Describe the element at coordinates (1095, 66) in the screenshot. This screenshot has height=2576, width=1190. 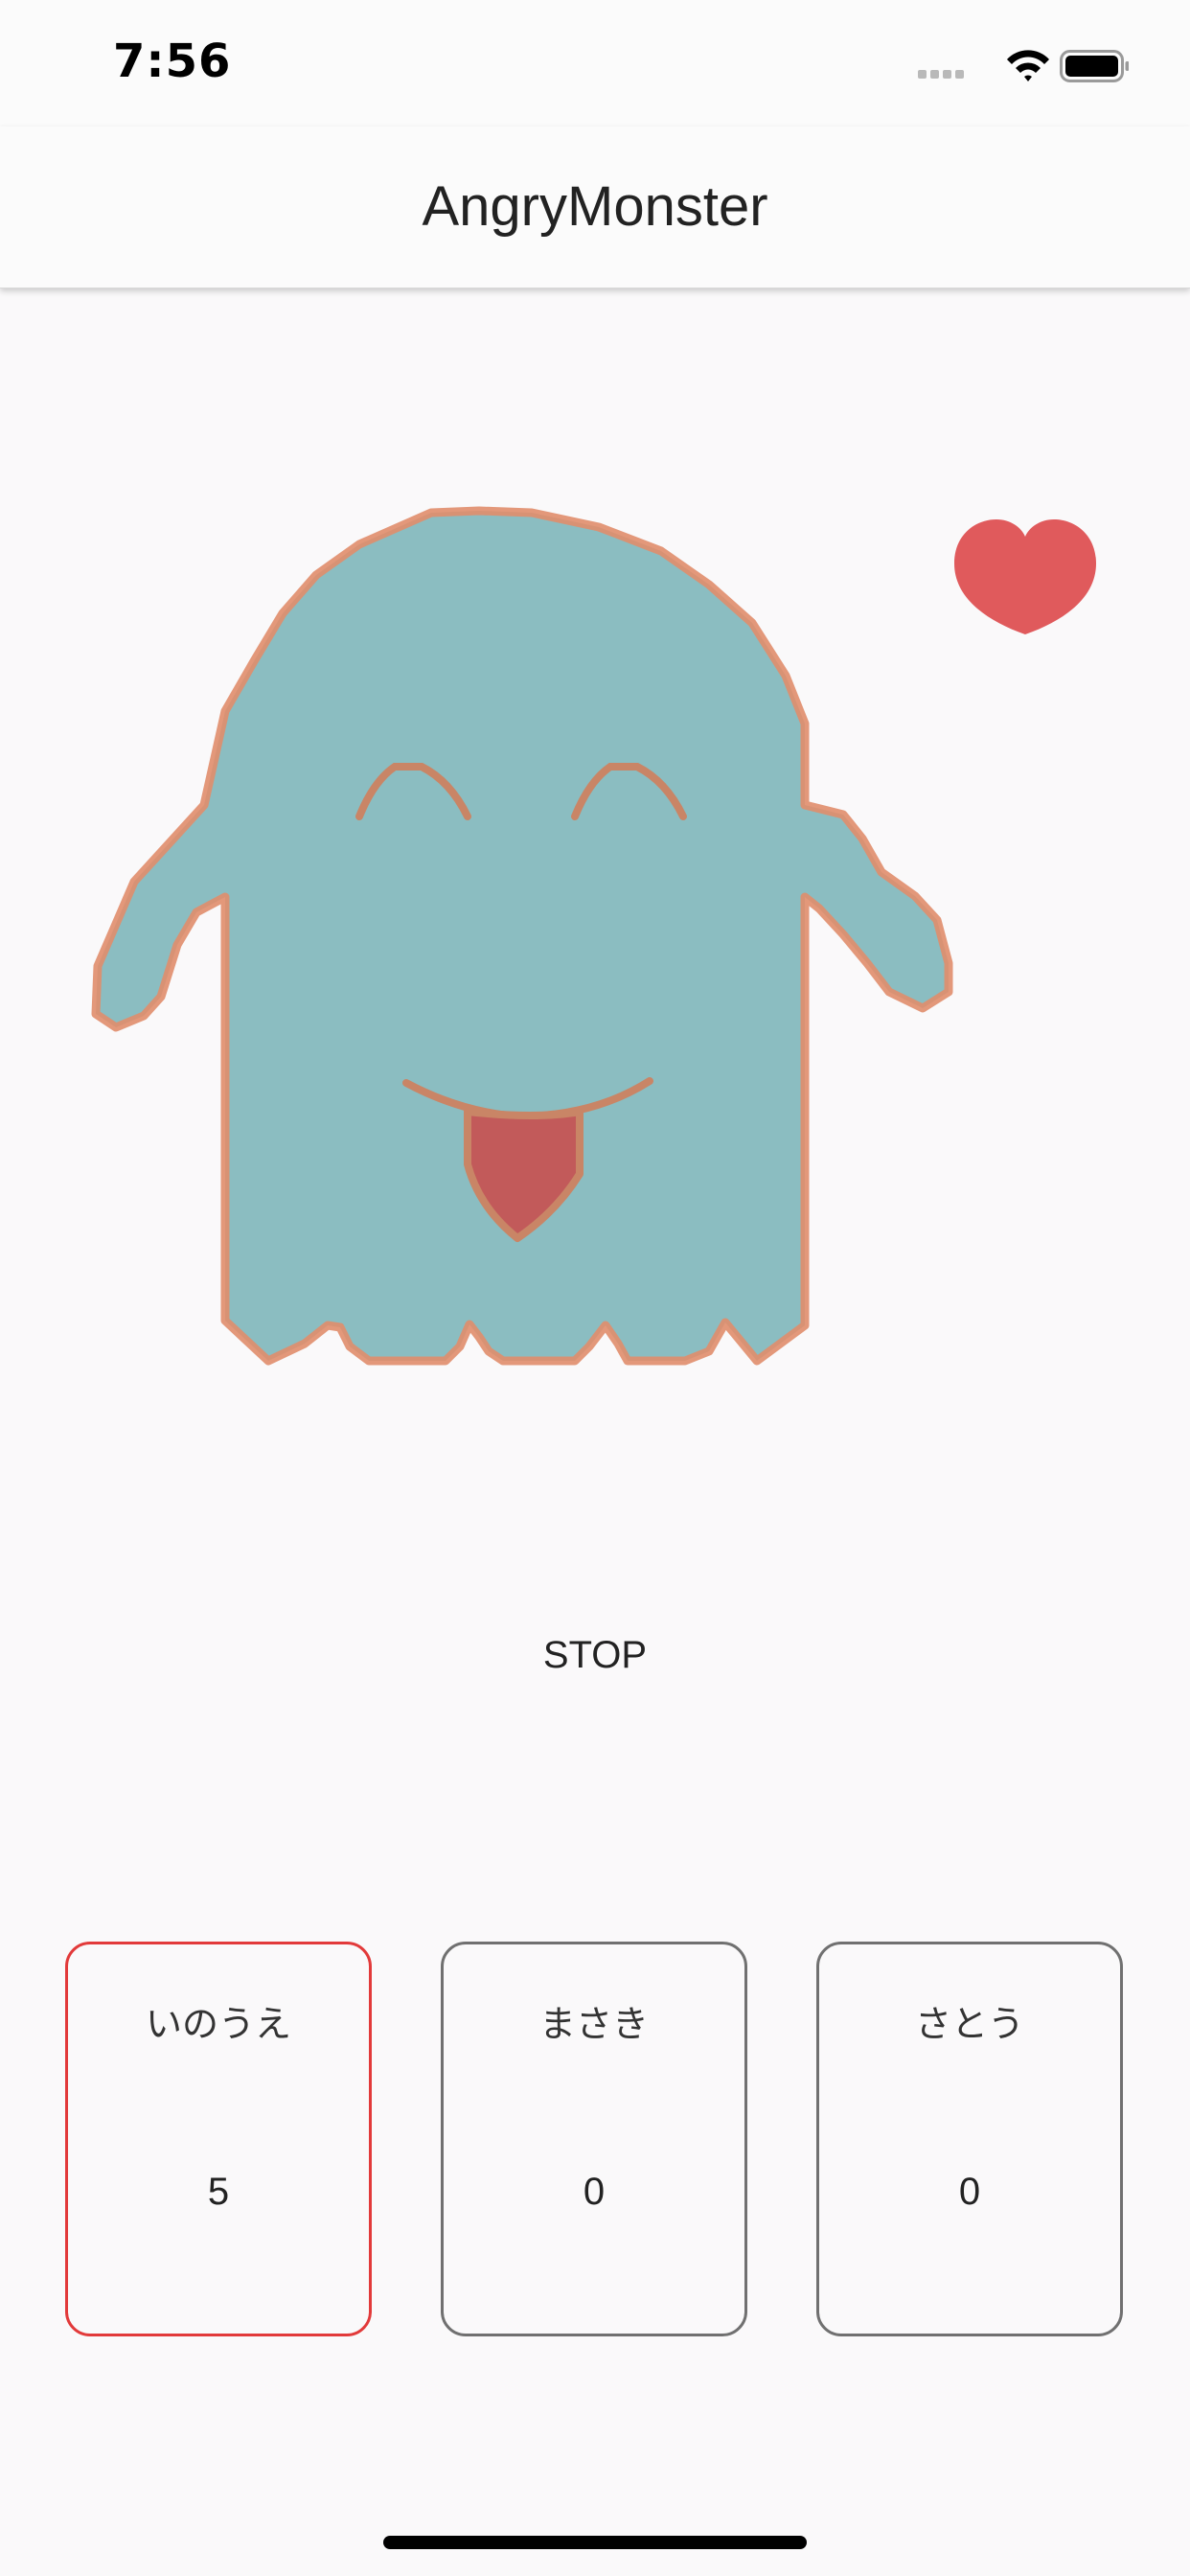
I see `battery-icon` at that location.